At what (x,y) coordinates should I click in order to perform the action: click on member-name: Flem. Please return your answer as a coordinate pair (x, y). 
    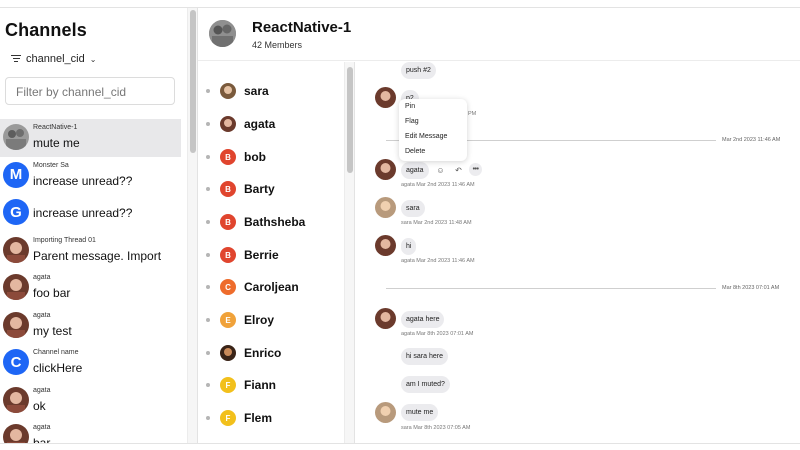
    Looking at the image, I should click on (258, 418).